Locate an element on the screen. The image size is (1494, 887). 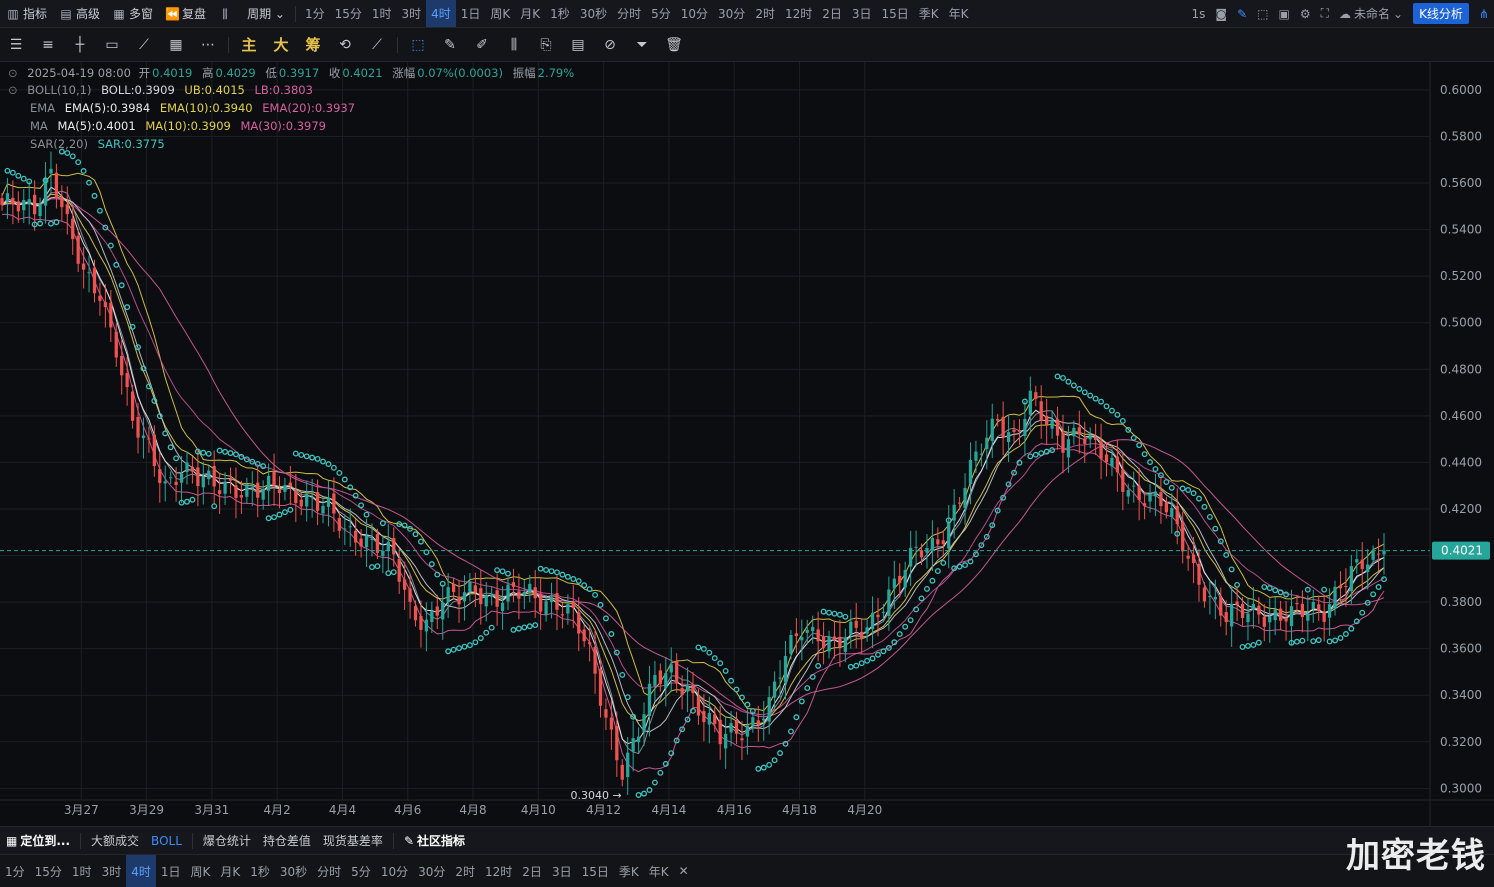
indicator-button: ▥ 指标 is located at coordinates (26, 13).